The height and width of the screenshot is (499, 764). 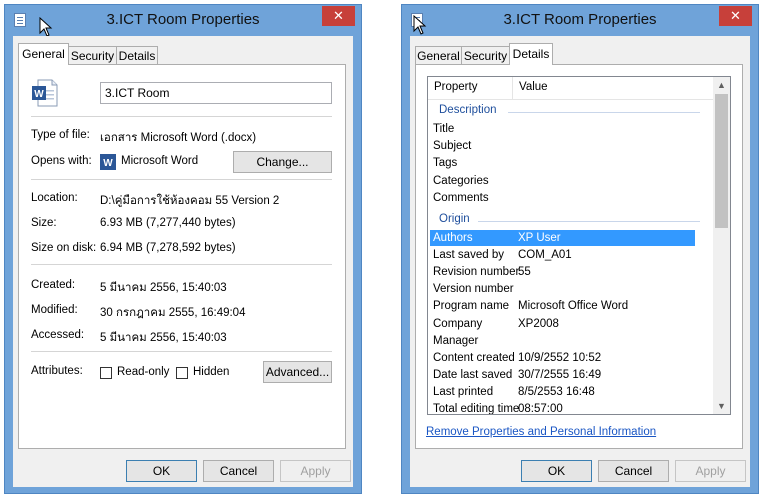 What do you see at coordinates (556, 392) in the screenshot?
I see `property-value: 8/5/2553 16:48` at bounding box center [556, 392].